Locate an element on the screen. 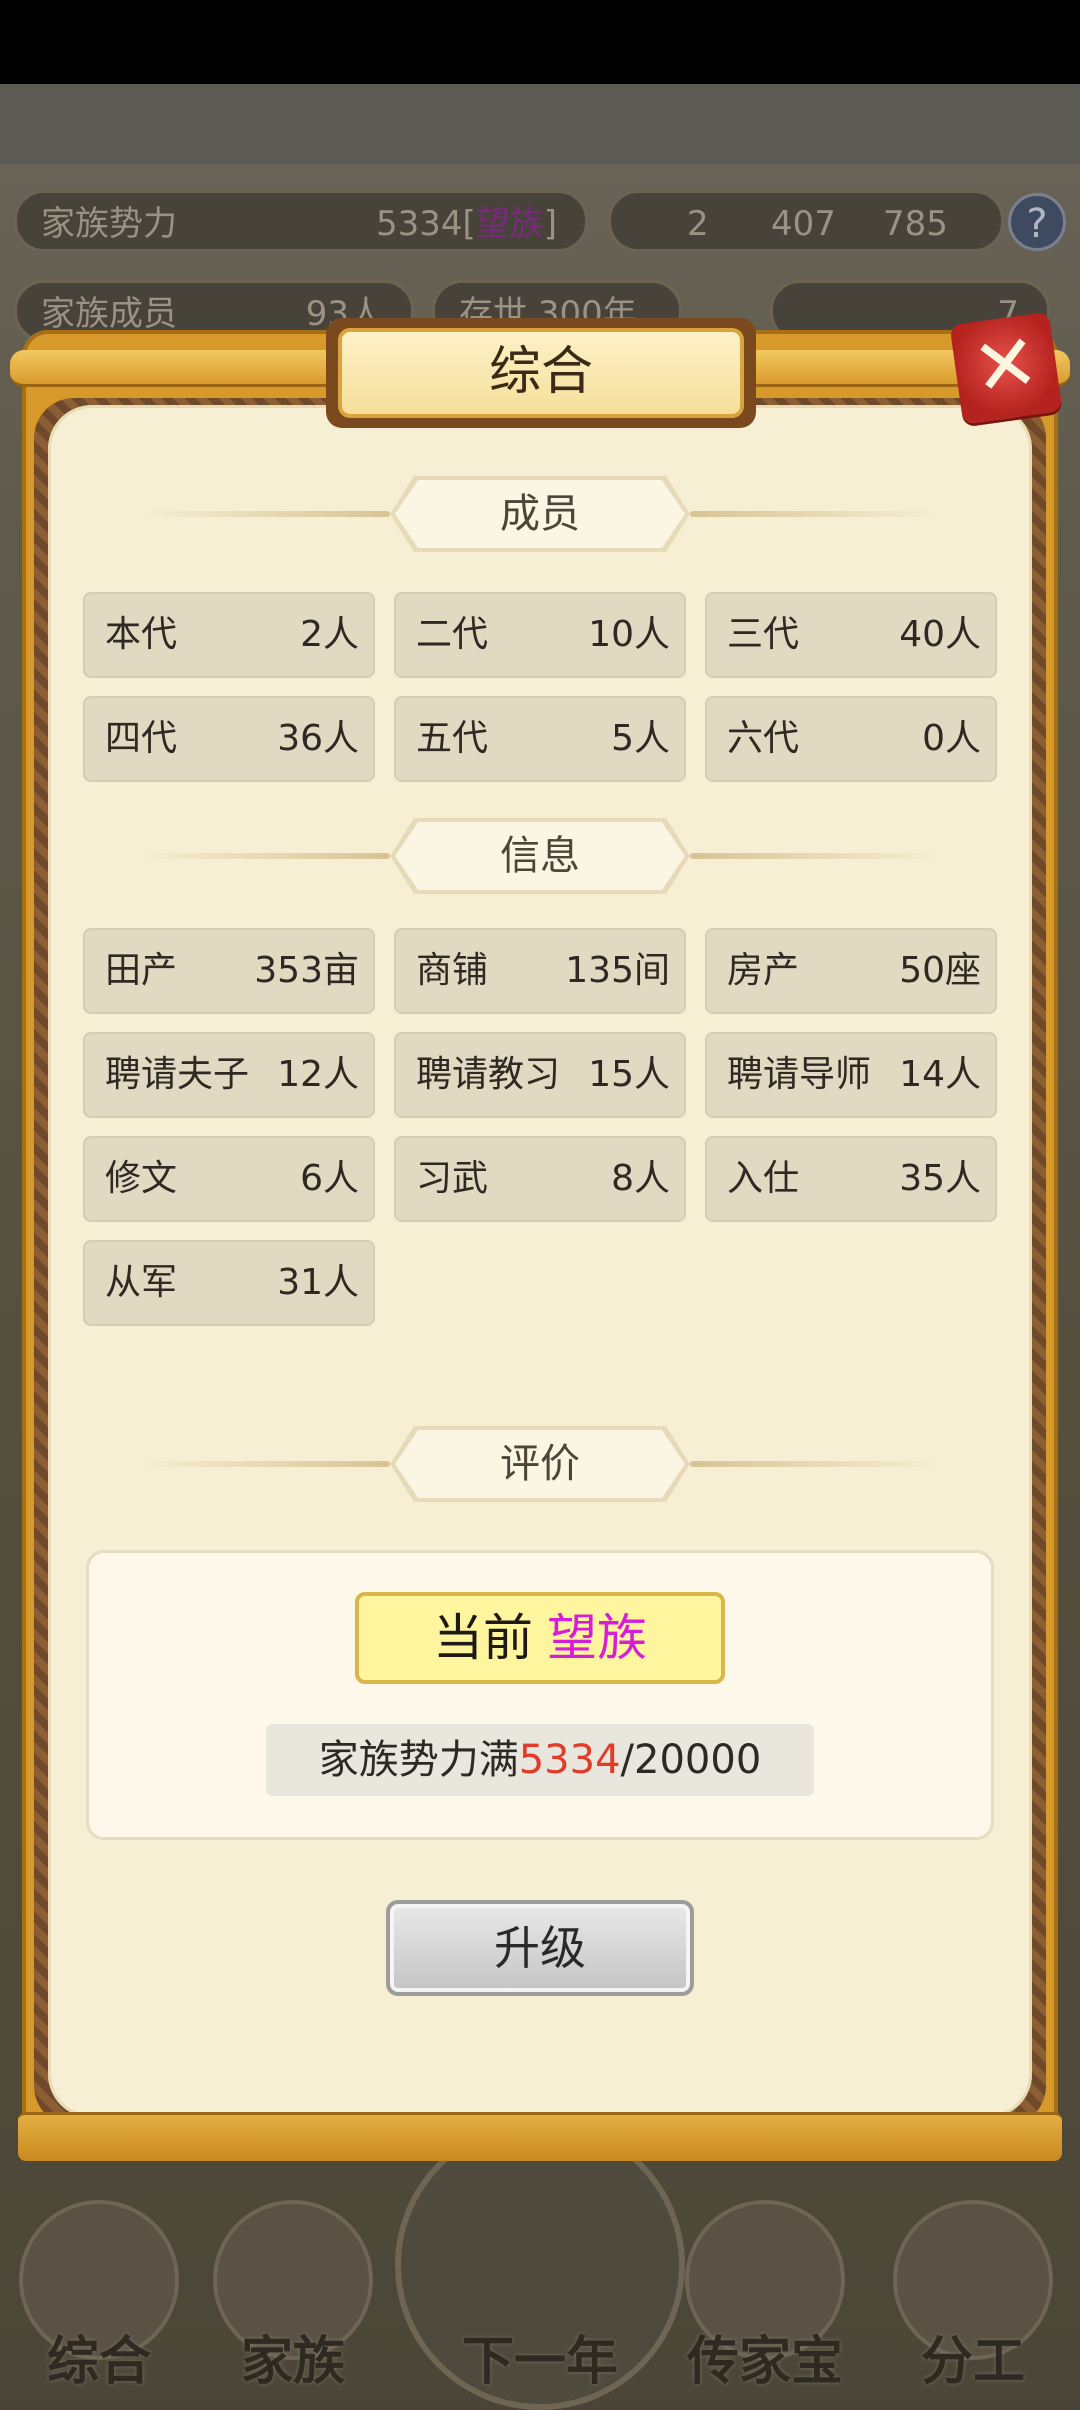 This screenshot has height=2410, width=1080. nav-item-next-year: 下一年 is located at coordinates (540, 2300).